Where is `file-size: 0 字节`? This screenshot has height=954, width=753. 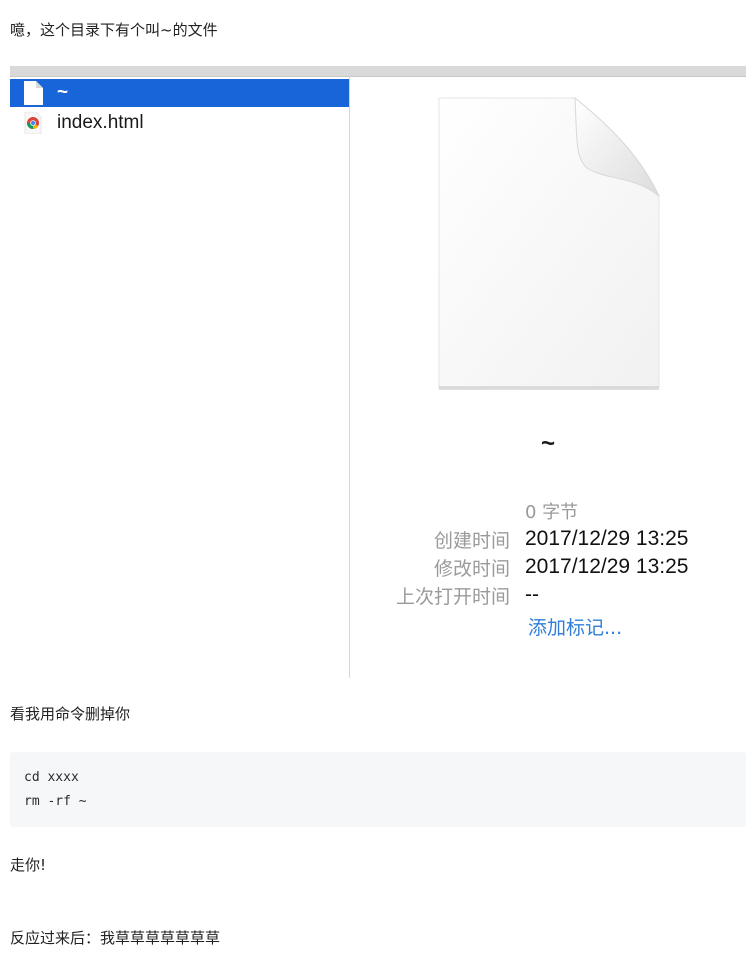 file-size: 0 字节 is located at coordinates (552, 512).